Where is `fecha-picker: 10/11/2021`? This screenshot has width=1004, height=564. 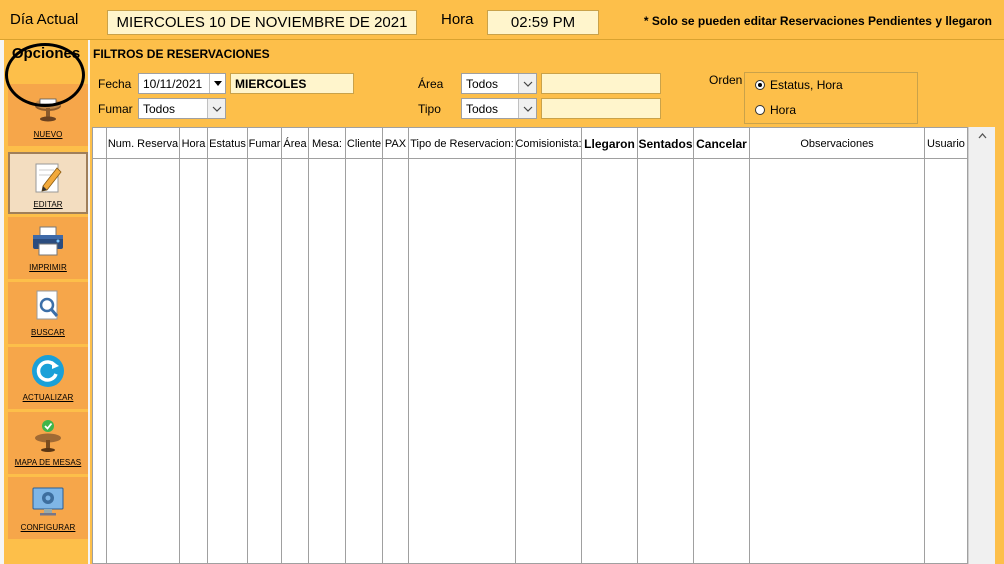 fecha-picker: 10/11/2021 is located at coordinates (182, 83).